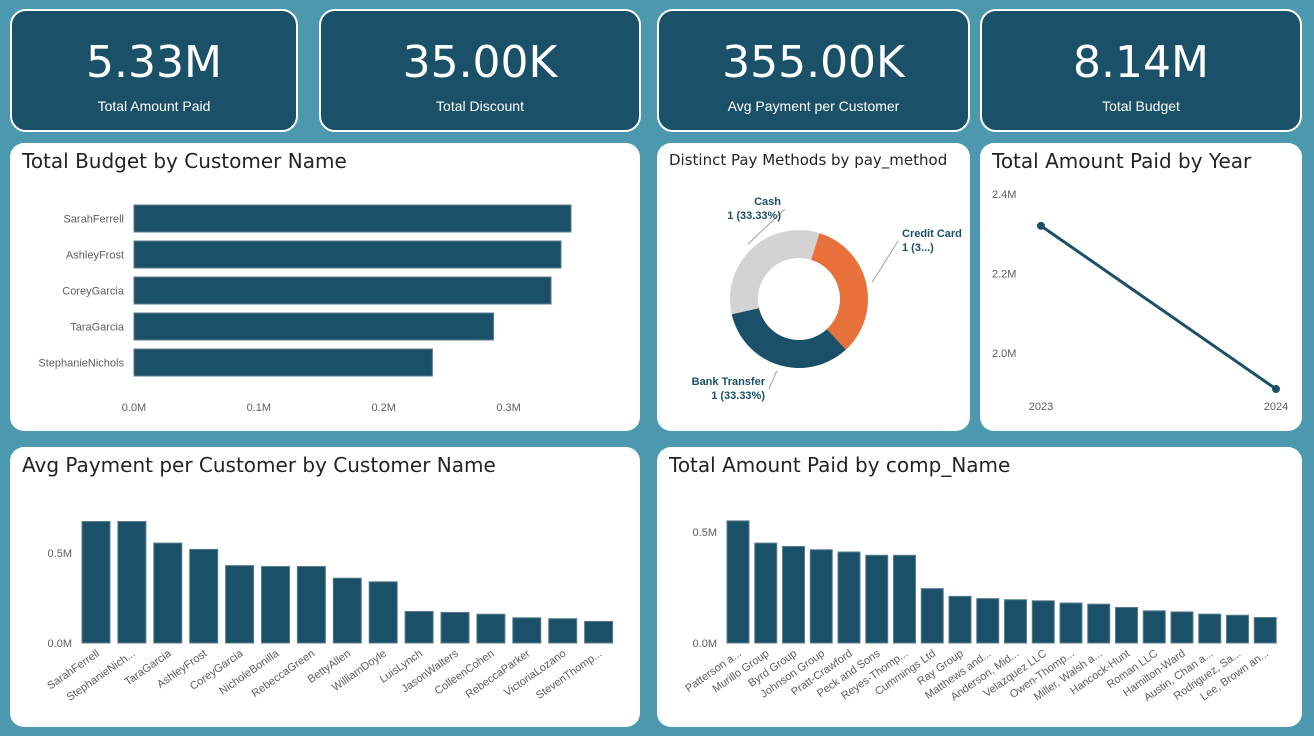  I want to click on kpi-value: 355.00K, so click(813, 62).